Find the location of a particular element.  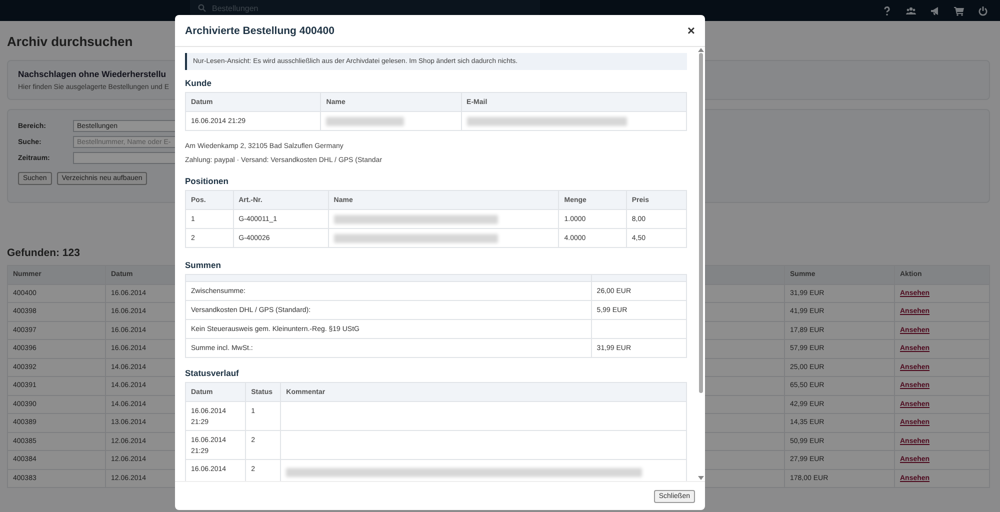

megaphone-icon is located at coordinates (935, 11).